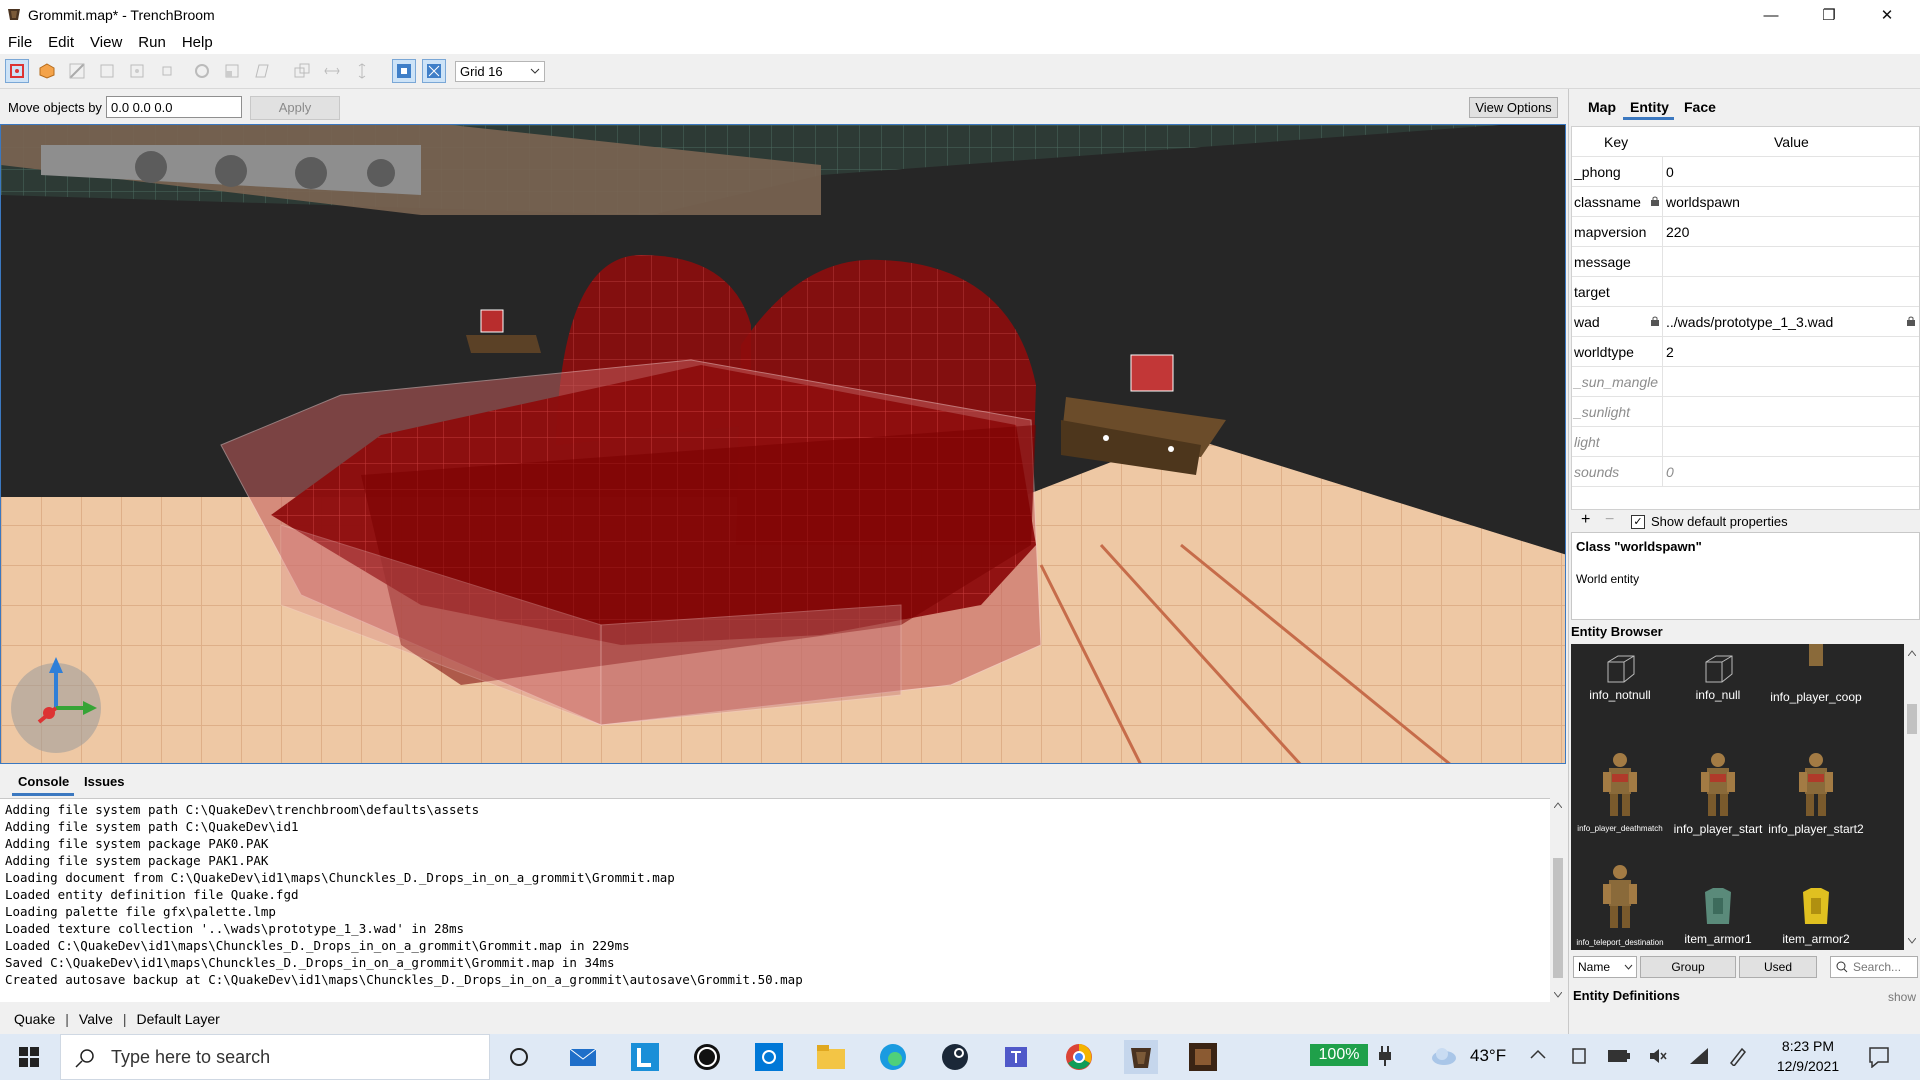  Describe the element at coordinates (1649, 107) in the screenshot. I see `tab-entity: Entity` at that location.